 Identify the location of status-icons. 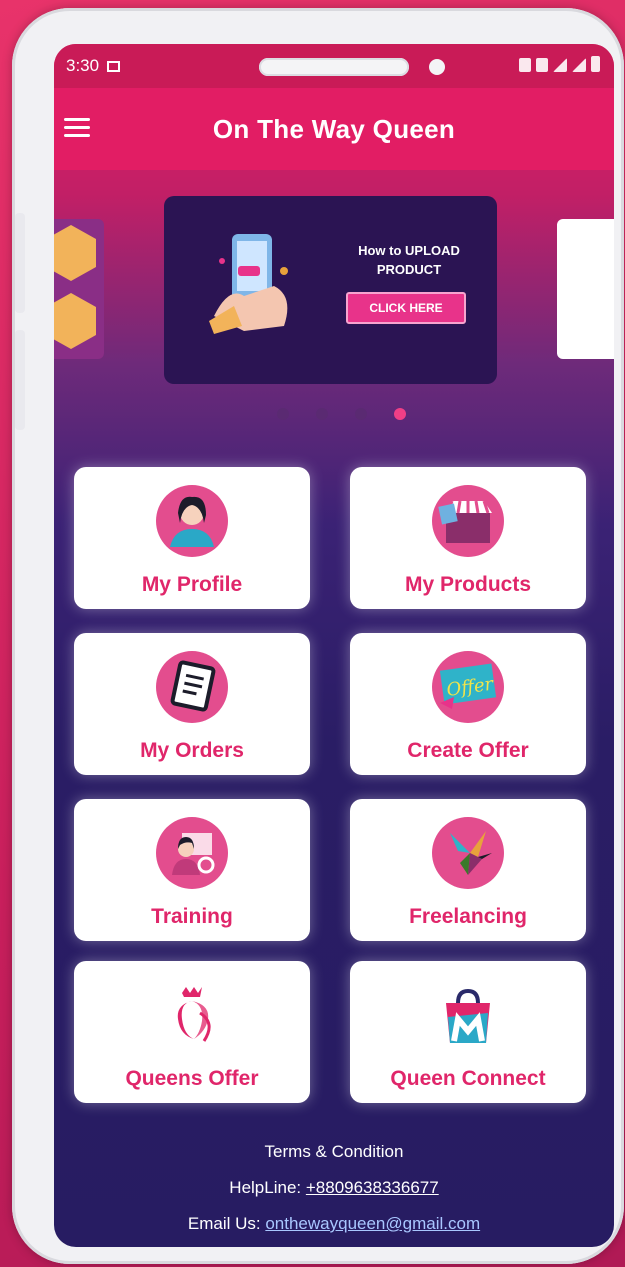
(559, 64).